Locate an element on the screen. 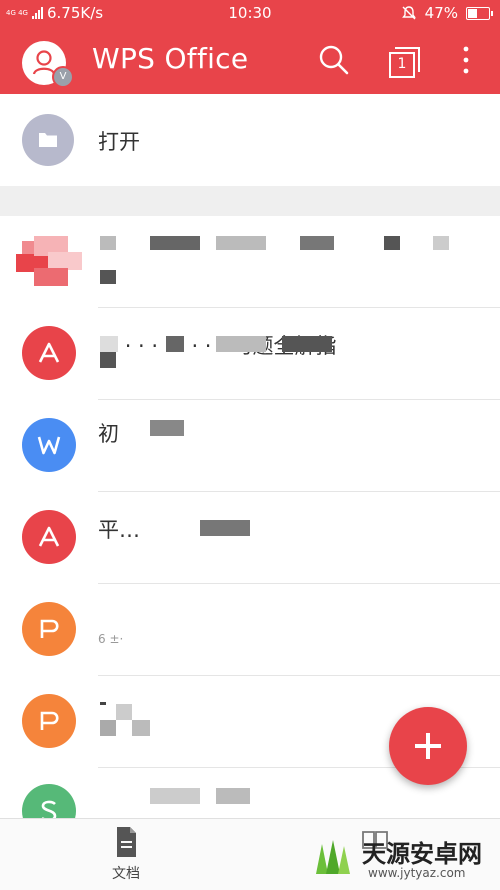 The image size is (500, 890). status-bar: 4G 4G 6.75K/s 10:30 47% is located at coordinates (250, 14).